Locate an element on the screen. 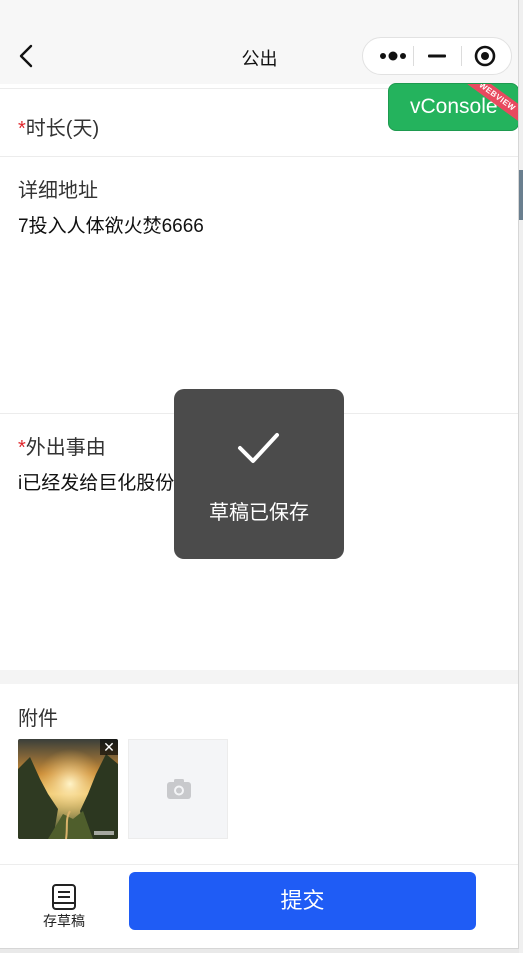 The image size is (523, 953). section-gap is located at coordinates (259, 677).